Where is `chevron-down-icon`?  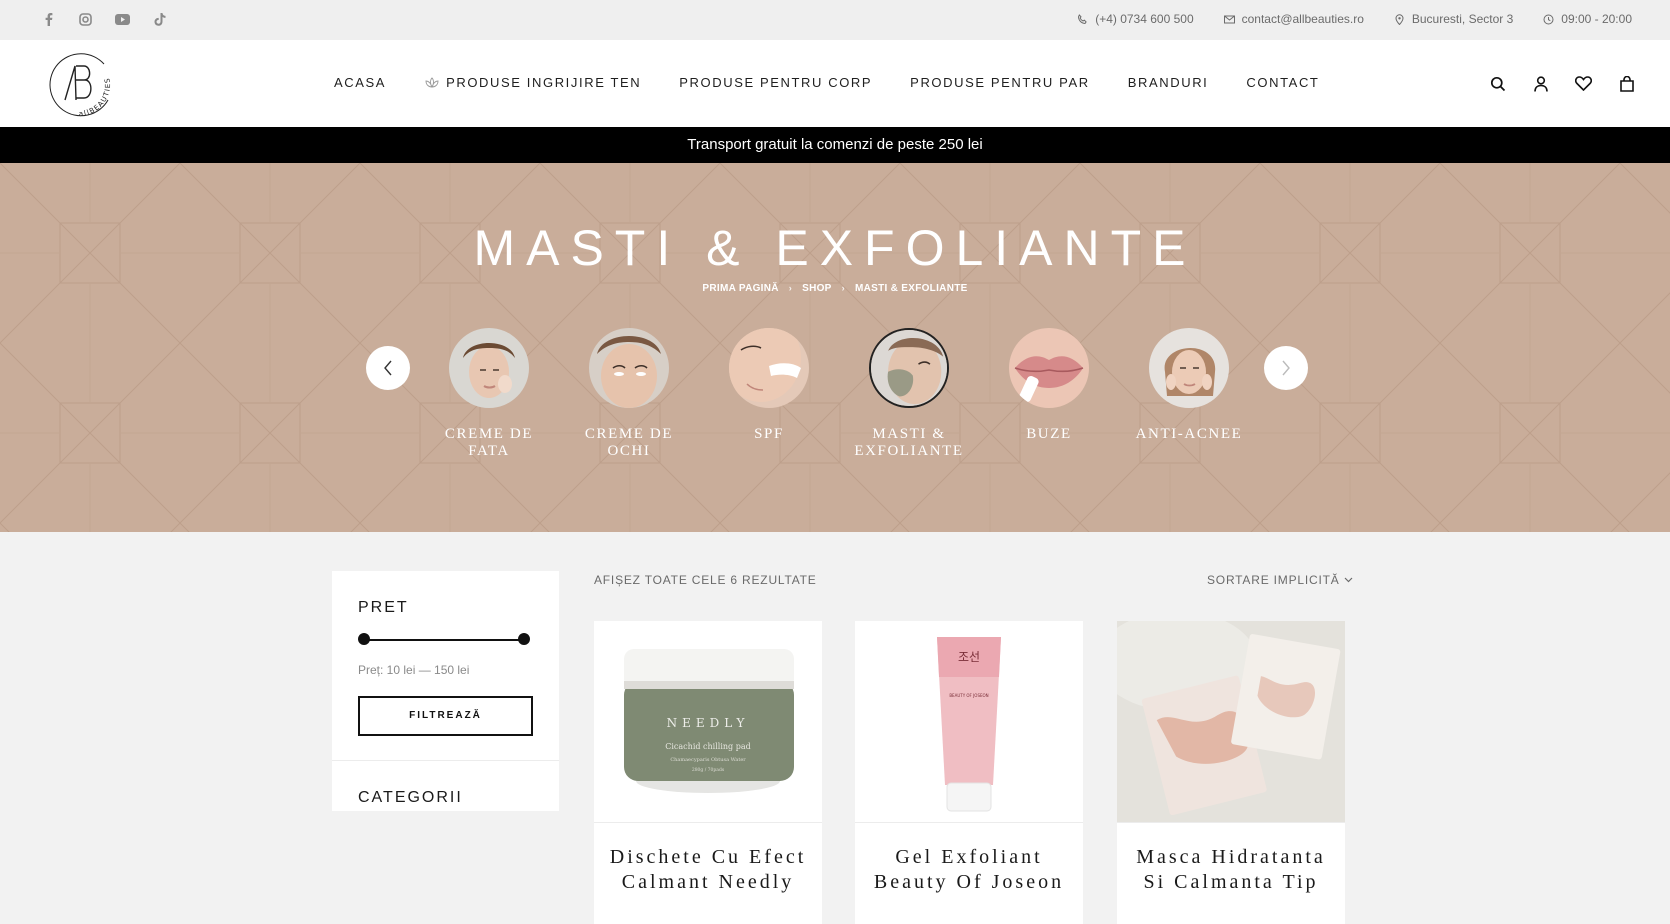 chevron-down-icon is located at coordinates (1348, 580).